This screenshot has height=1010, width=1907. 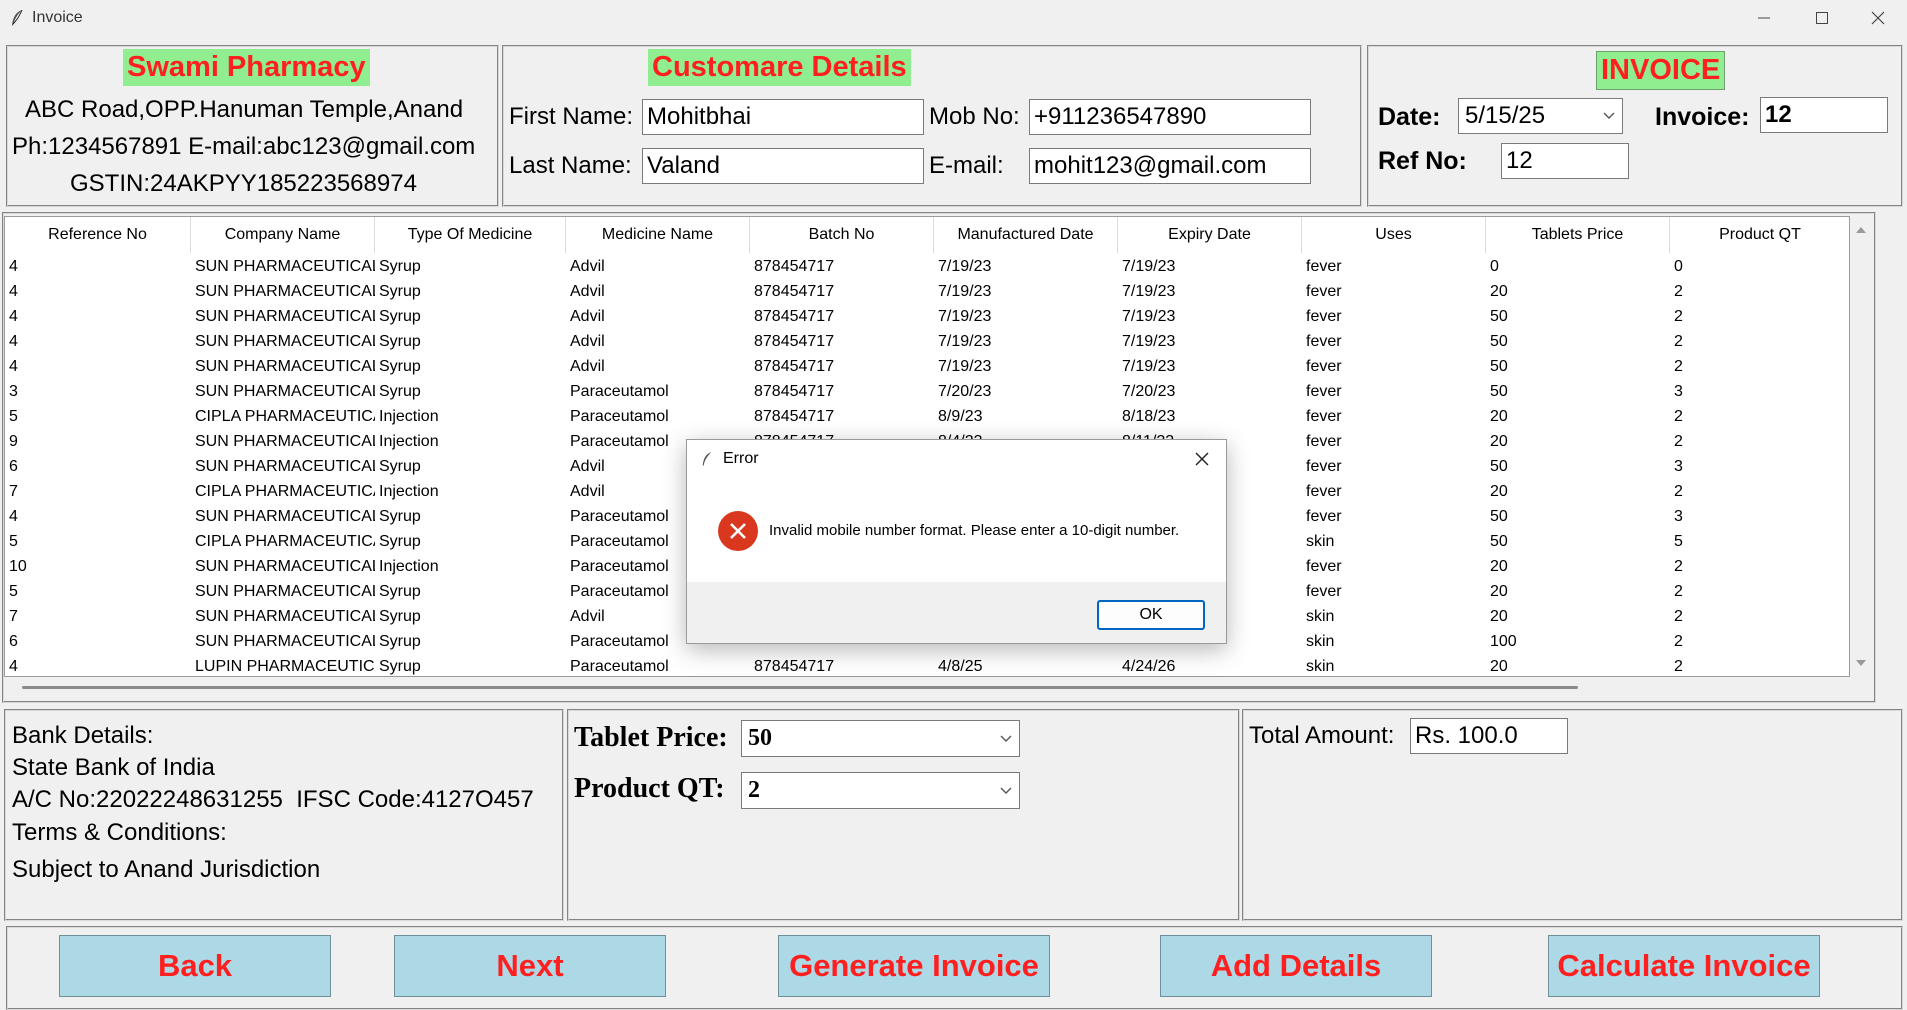 What do you see at coordinates (1202, 459) in the screenshot?
I see `dialog-close-button` at bounding box center [1202, 459].